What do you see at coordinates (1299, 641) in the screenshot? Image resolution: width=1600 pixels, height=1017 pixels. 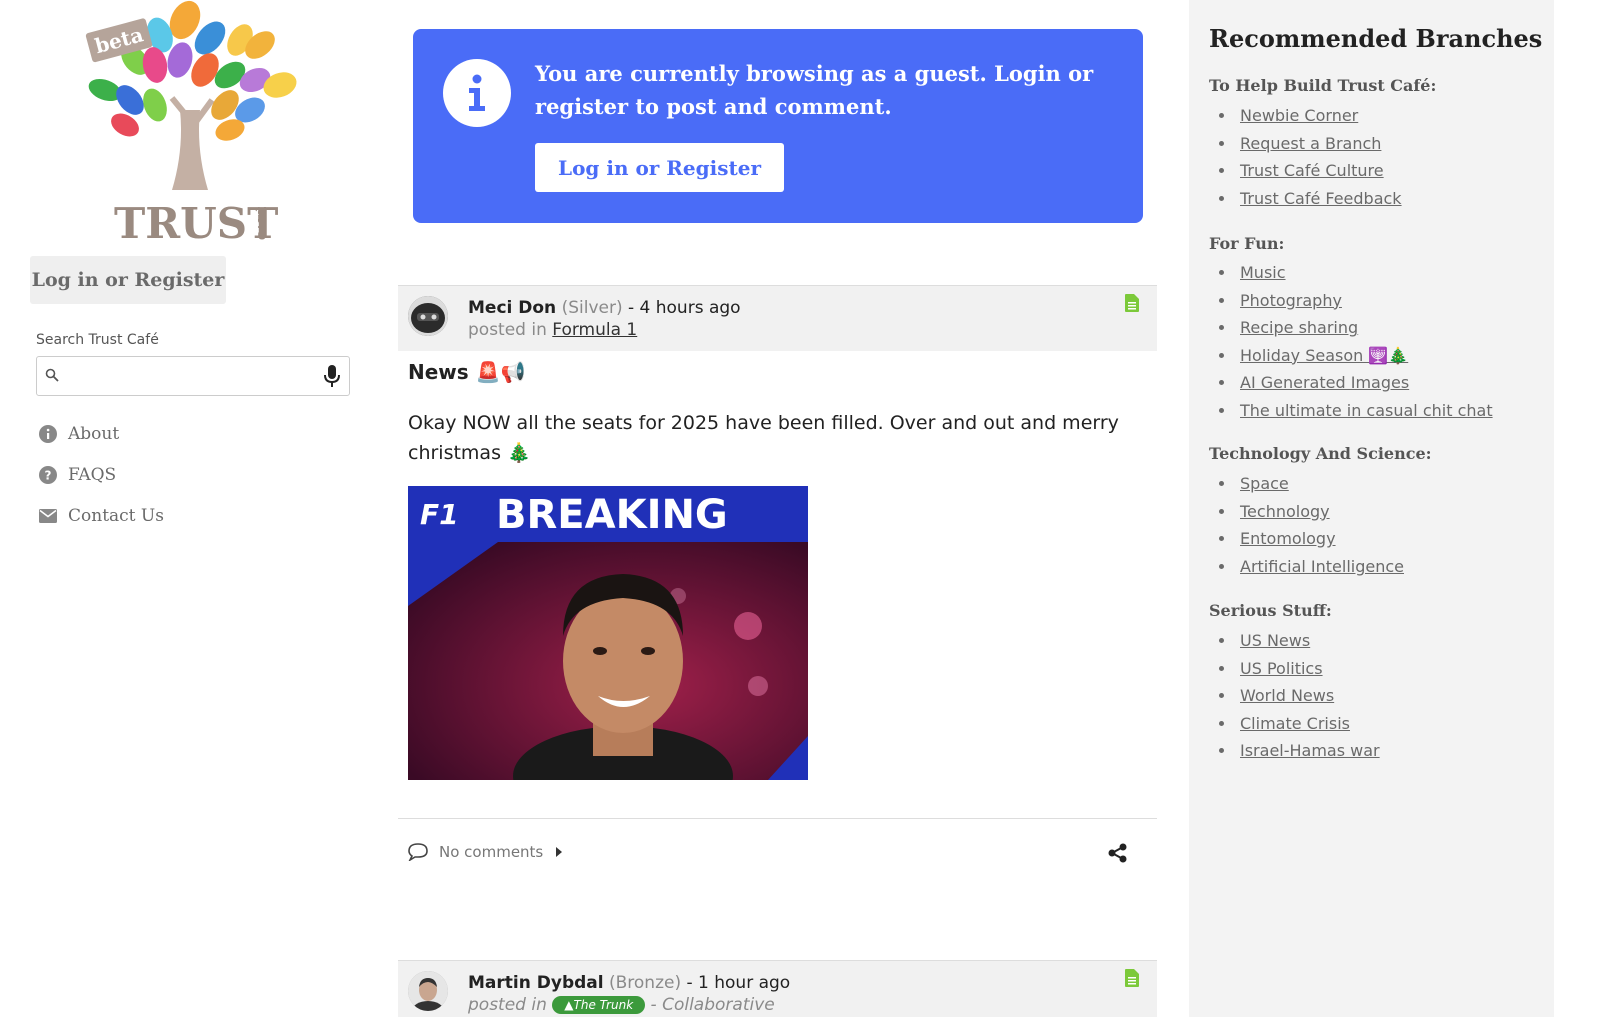 I see `rec-item: US News` at bounding box center [1299, 641].